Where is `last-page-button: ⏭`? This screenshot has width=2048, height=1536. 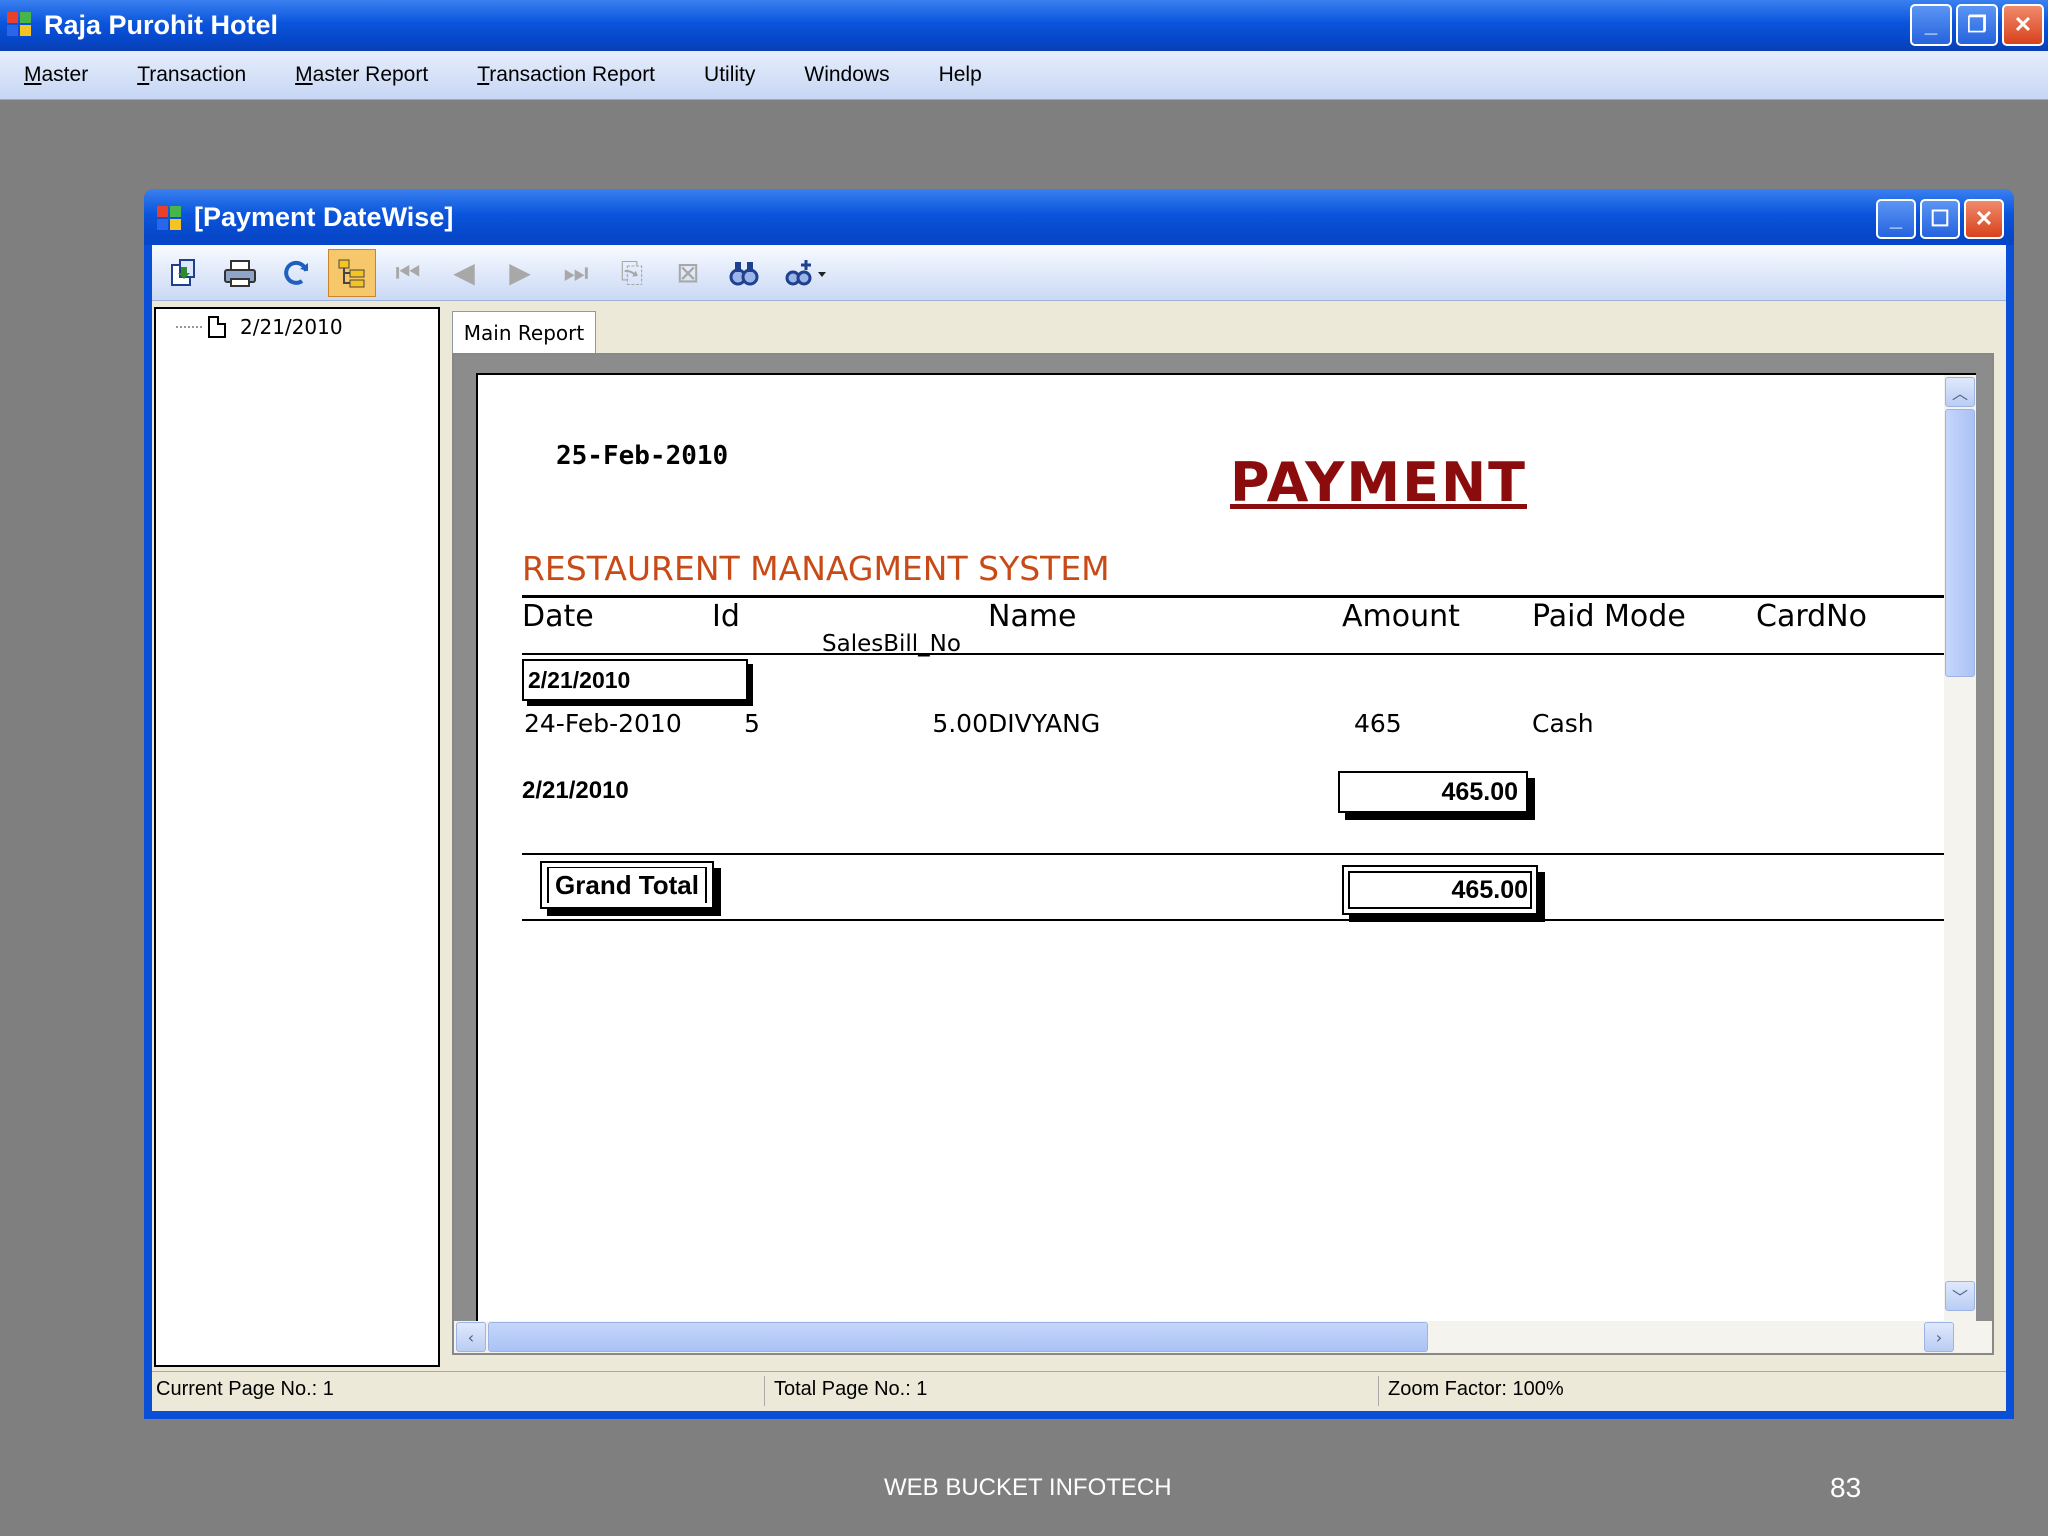 last-page-button: ⏭ is located at coordinates (576, 273).